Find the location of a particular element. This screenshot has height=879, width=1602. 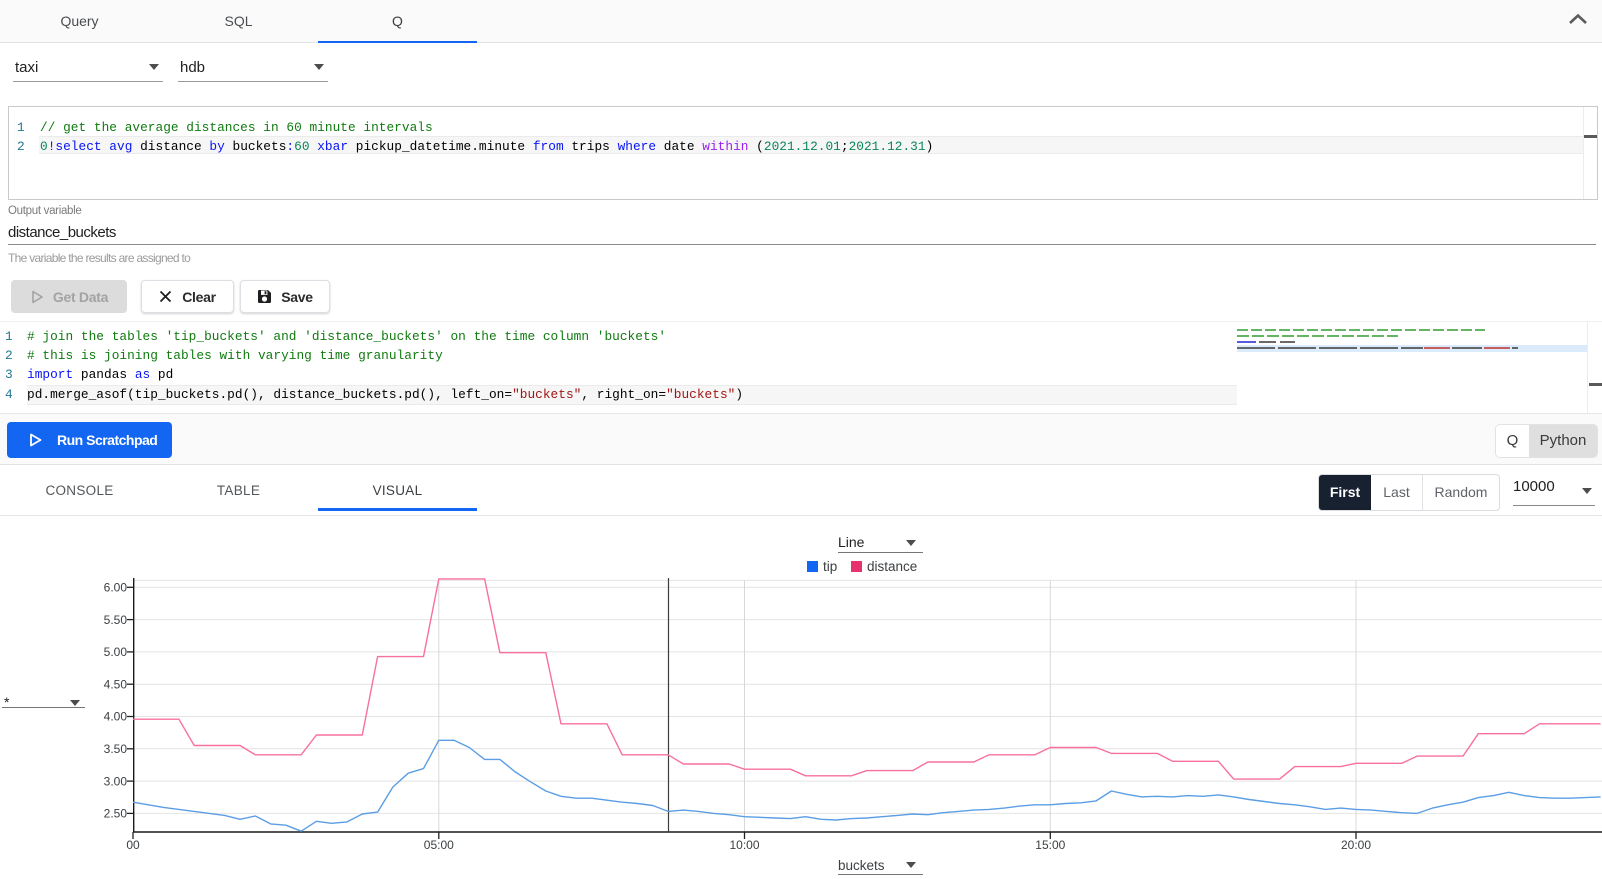

svg-text: 2.50 is located at coordinates (116, 814).